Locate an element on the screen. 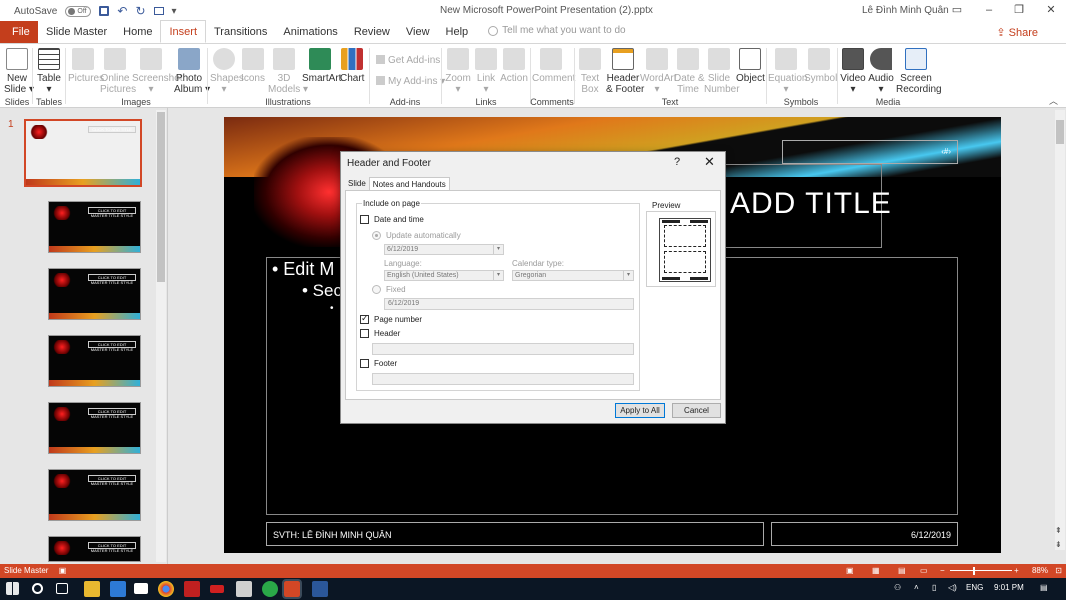 This screenshot has height=600, width=1066. date-time-button: Date & Time is located at coordinates (689, 70).